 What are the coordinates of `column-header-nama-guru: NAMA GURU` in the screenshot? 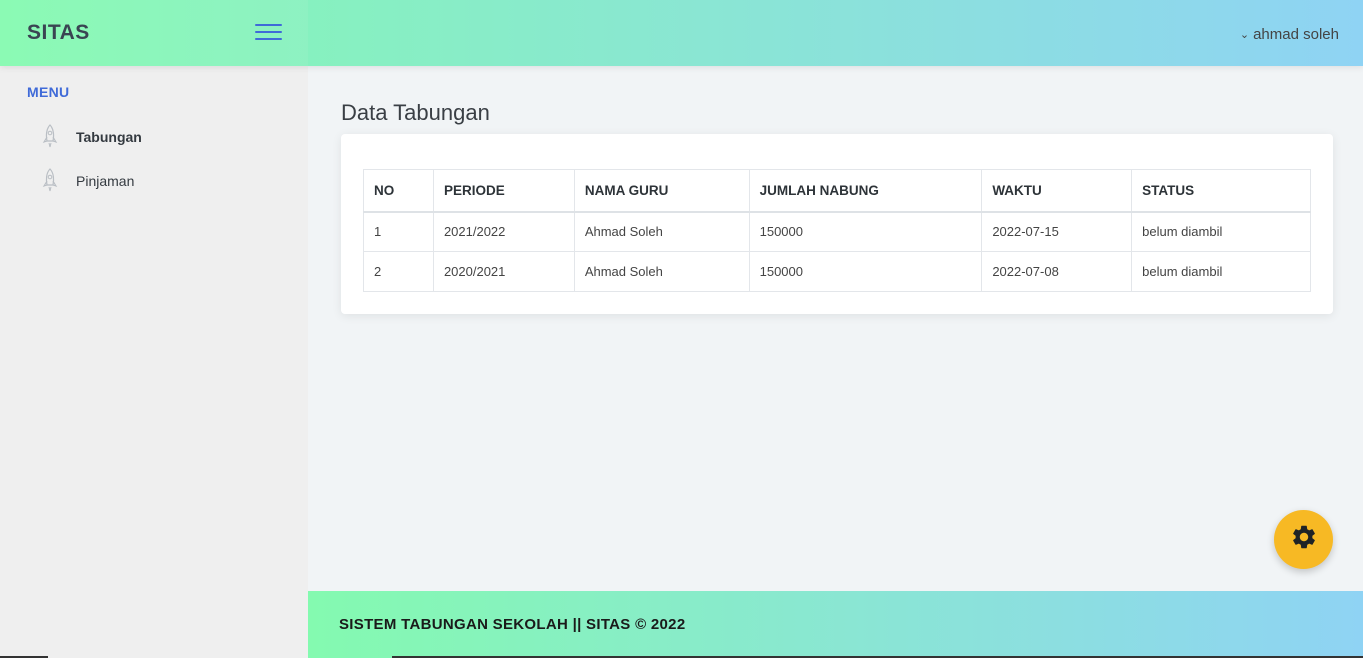 It's located at (661, 191).